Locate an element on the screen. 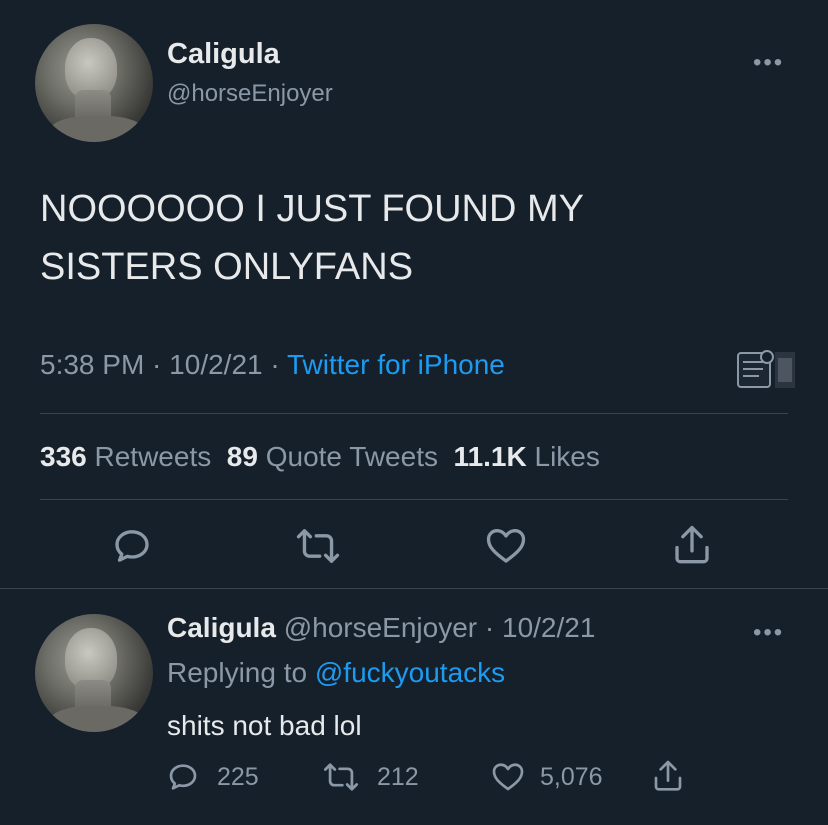 The height and width of the screenshot is (825, 828). likes-count: 11.1K is located at coordinates (490, 456).